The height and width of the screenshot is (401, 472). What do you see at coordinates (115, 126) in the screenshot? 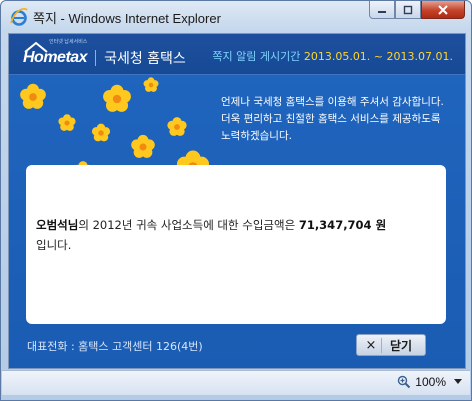
I see `flower-decoration` at bounding box center [115, 126].